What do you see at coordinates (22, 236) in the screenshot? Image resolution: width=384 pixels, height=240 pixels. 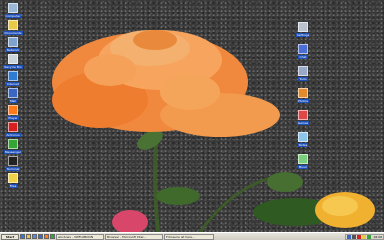 I see `browser-icon` at bounding box center [22, 236].